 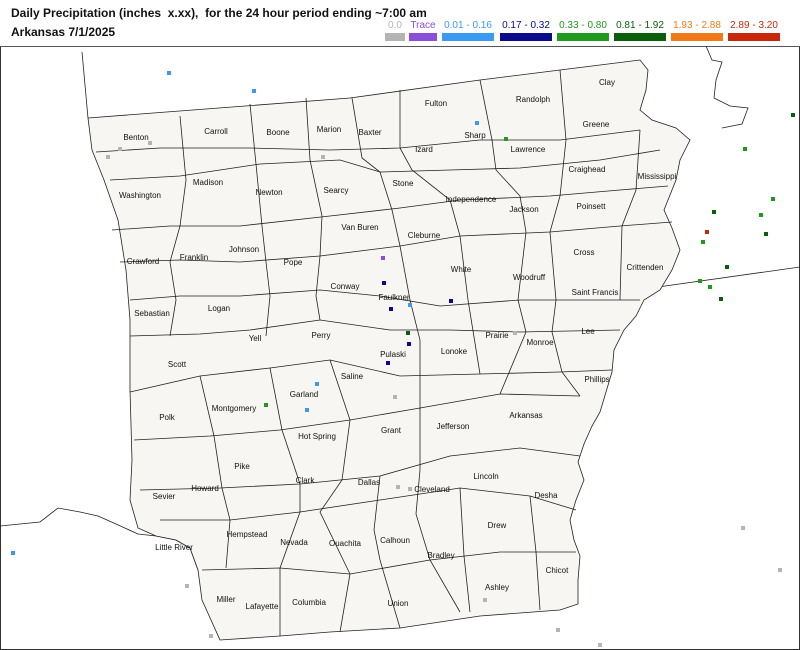 I want to click on county-label-newton: Newton, so click(x=268, y=192).